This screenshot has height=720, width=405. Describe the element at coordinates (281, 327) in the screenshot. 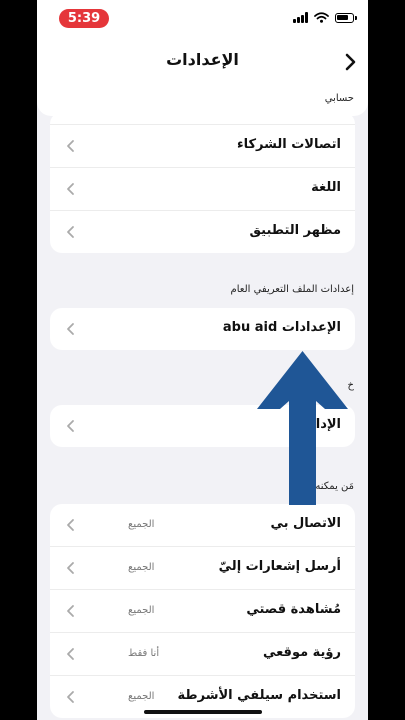

I see `row-label: الإعدادات abu aid` at that location.